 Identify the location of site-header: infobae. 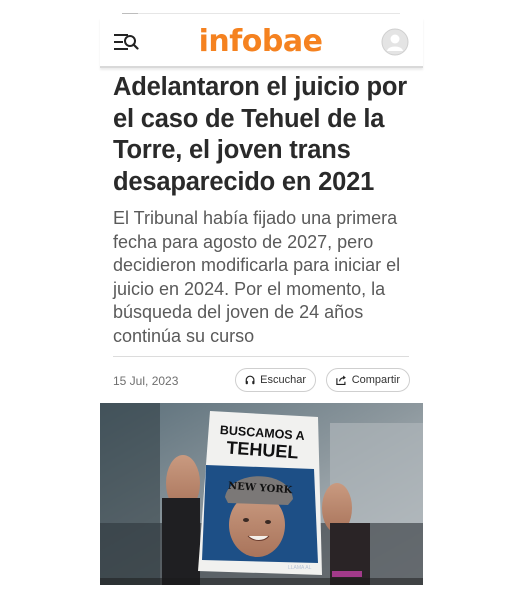
(261, 43).